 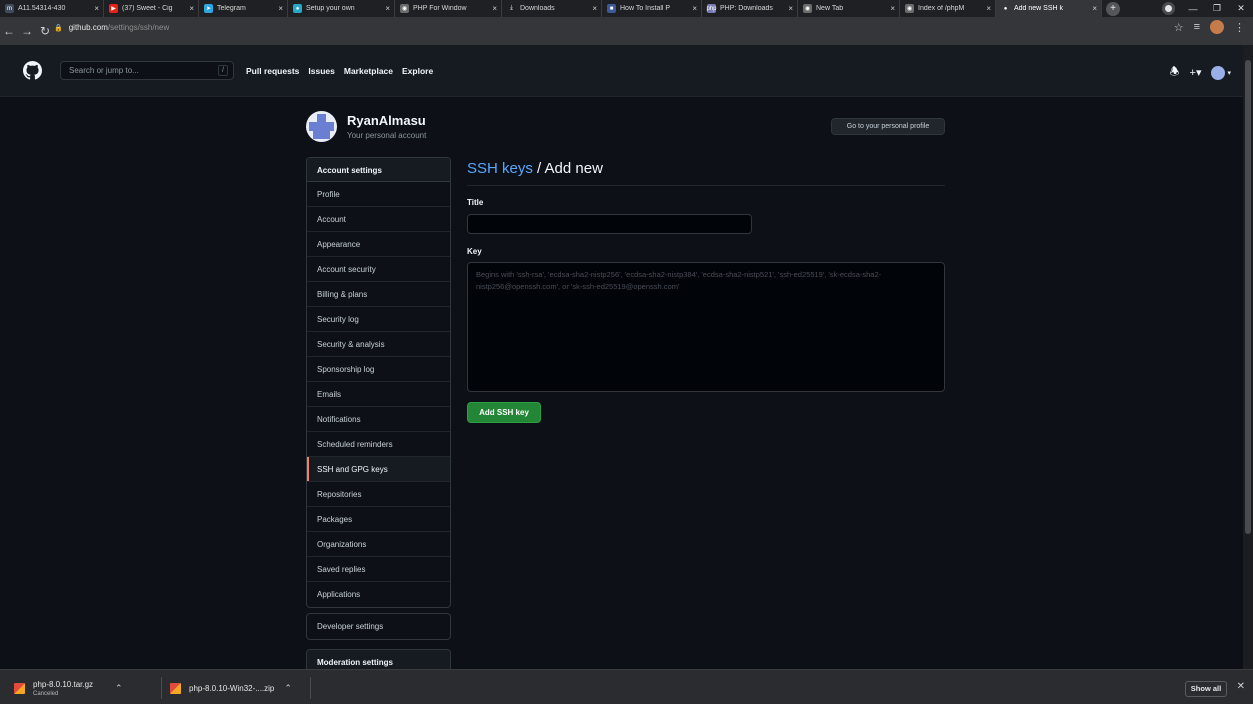 I want to click on tab-favicon-icon: m, so click(x=9, y=8).